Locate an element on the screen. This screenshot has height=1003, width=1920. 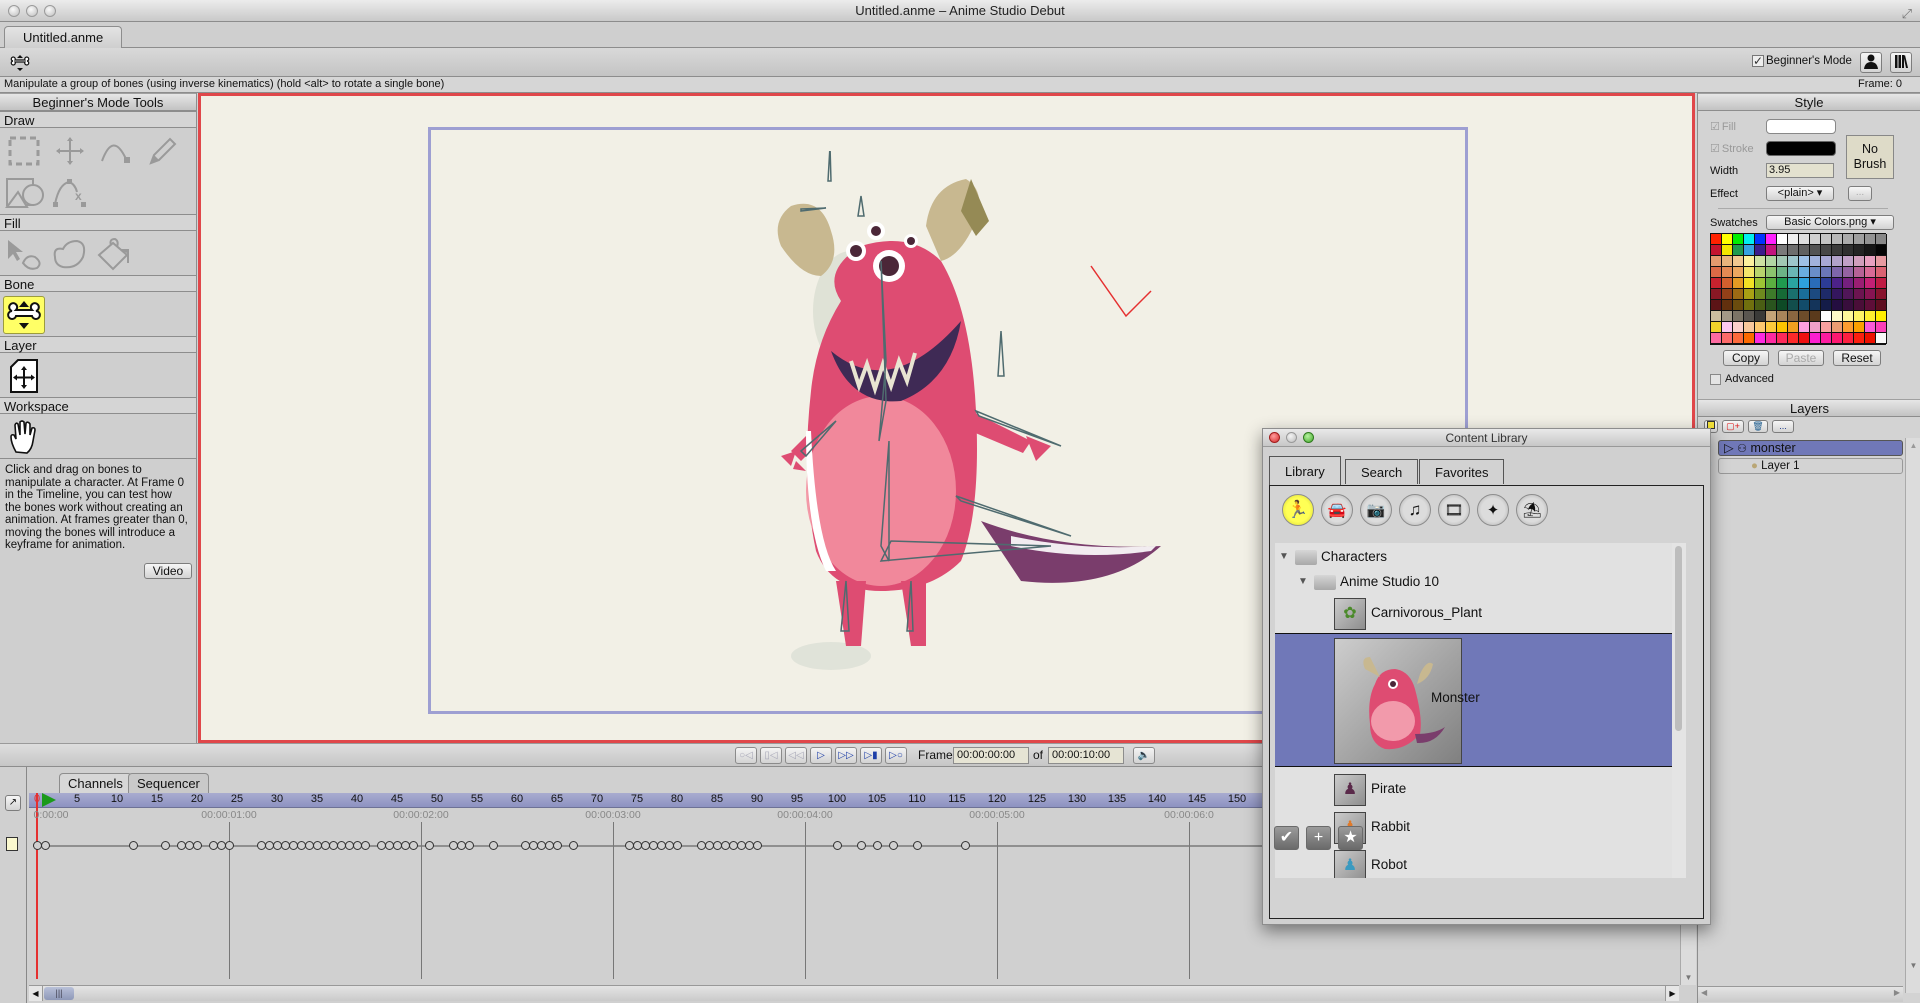
library-item-monster: Monster is located at coordinates (1480, 700).